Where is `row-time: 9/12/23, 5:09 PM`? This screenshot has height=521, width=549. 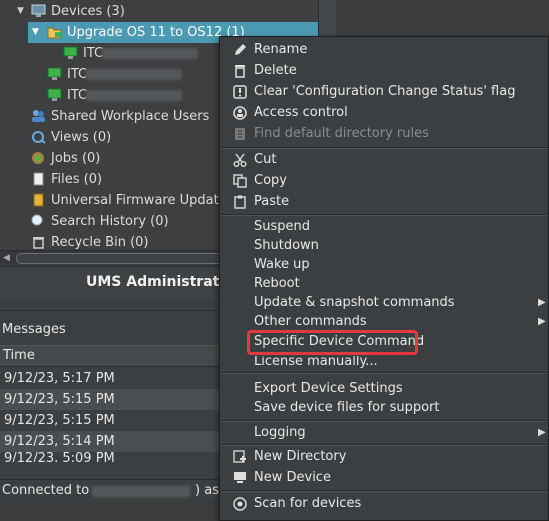
row-time: 9/12/23, 5:09 PM is located at coordinates (59, 457).